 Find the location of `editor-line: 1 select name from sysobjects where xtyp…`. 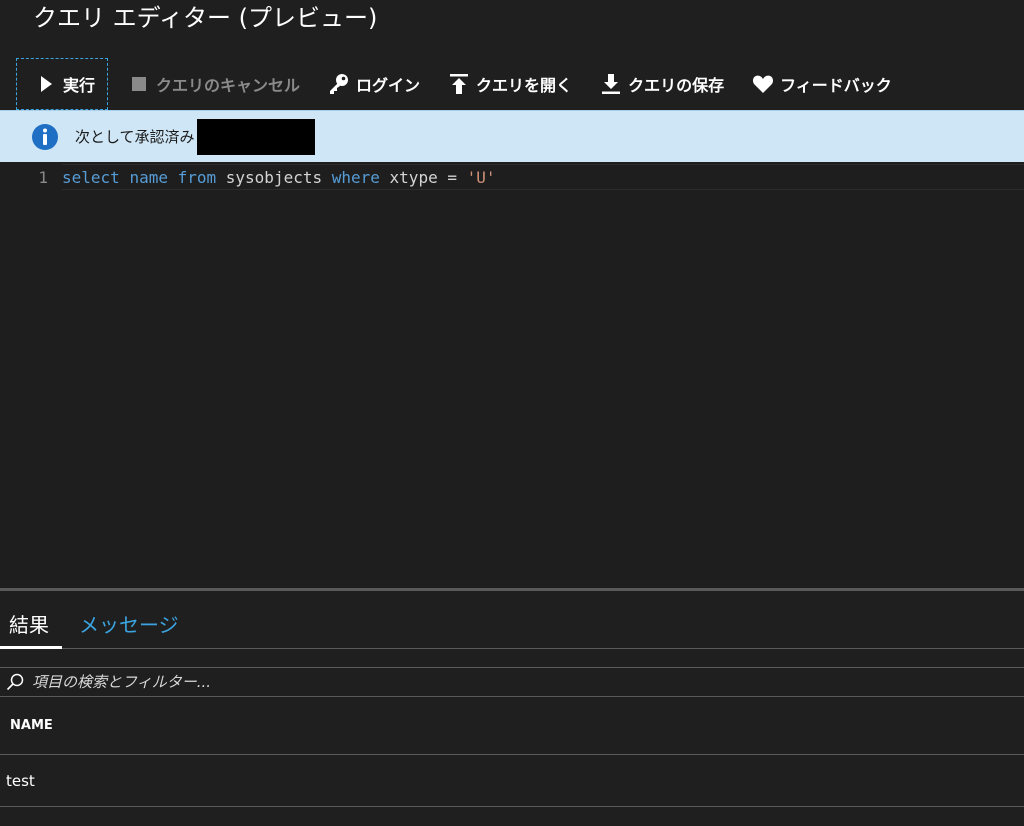

editor-line: 1 select name from sysobjects where xtyp… is located at coordinates (512, 177).